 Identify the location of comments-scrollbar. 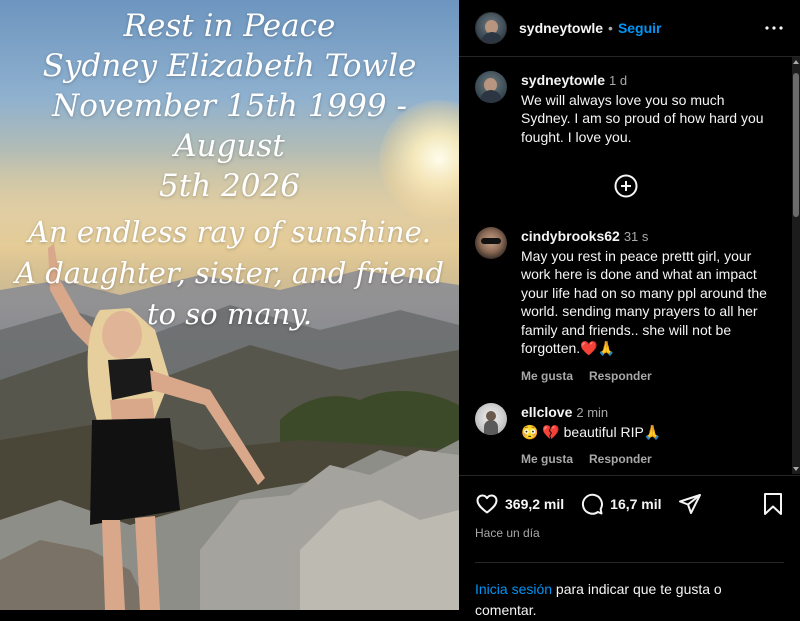
(796, 265).